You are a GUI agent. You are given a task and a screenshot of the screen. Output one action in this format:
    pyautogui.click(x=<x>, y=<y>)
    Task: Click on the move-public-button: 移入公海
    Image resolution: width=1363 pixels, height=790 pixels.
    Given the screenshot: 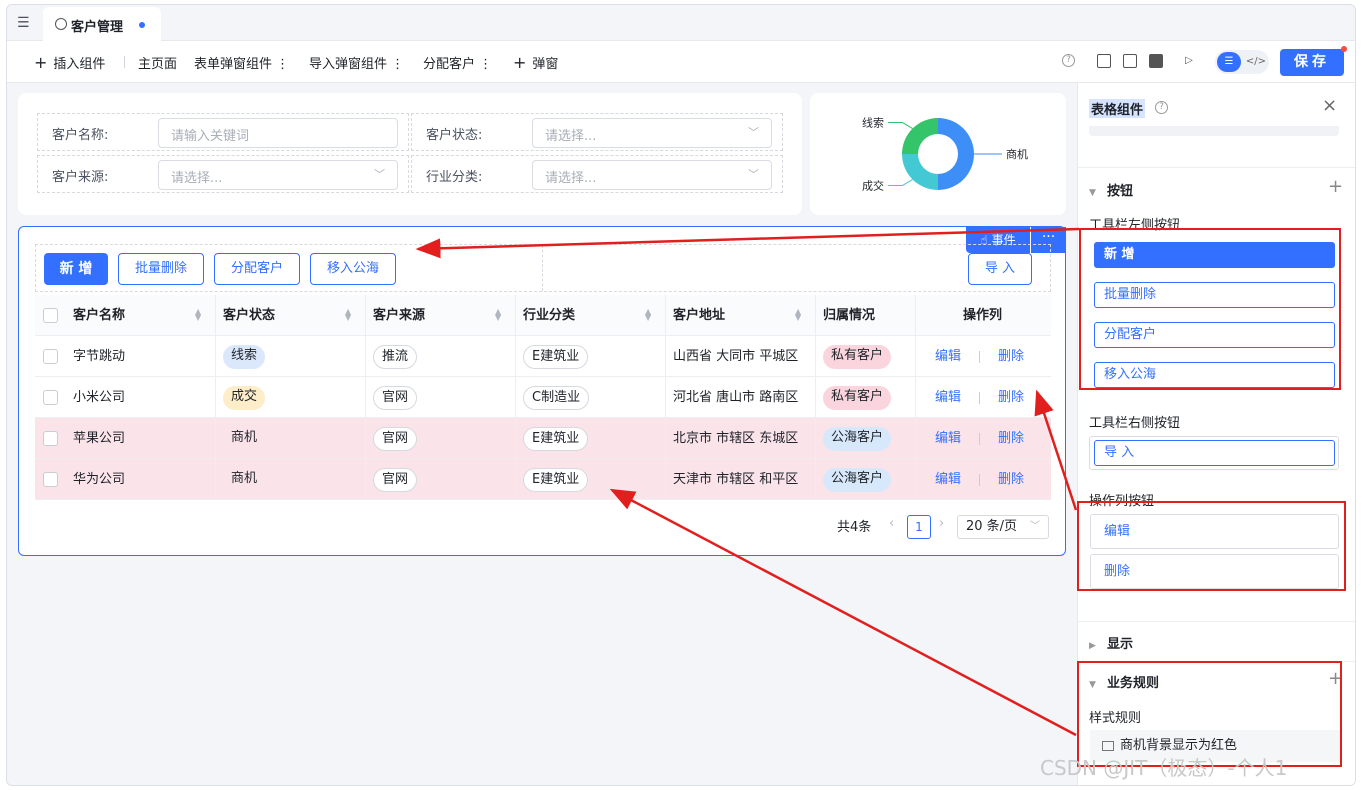 What is the action you would take?
    pyautogui.click(x=353, y=269)
    